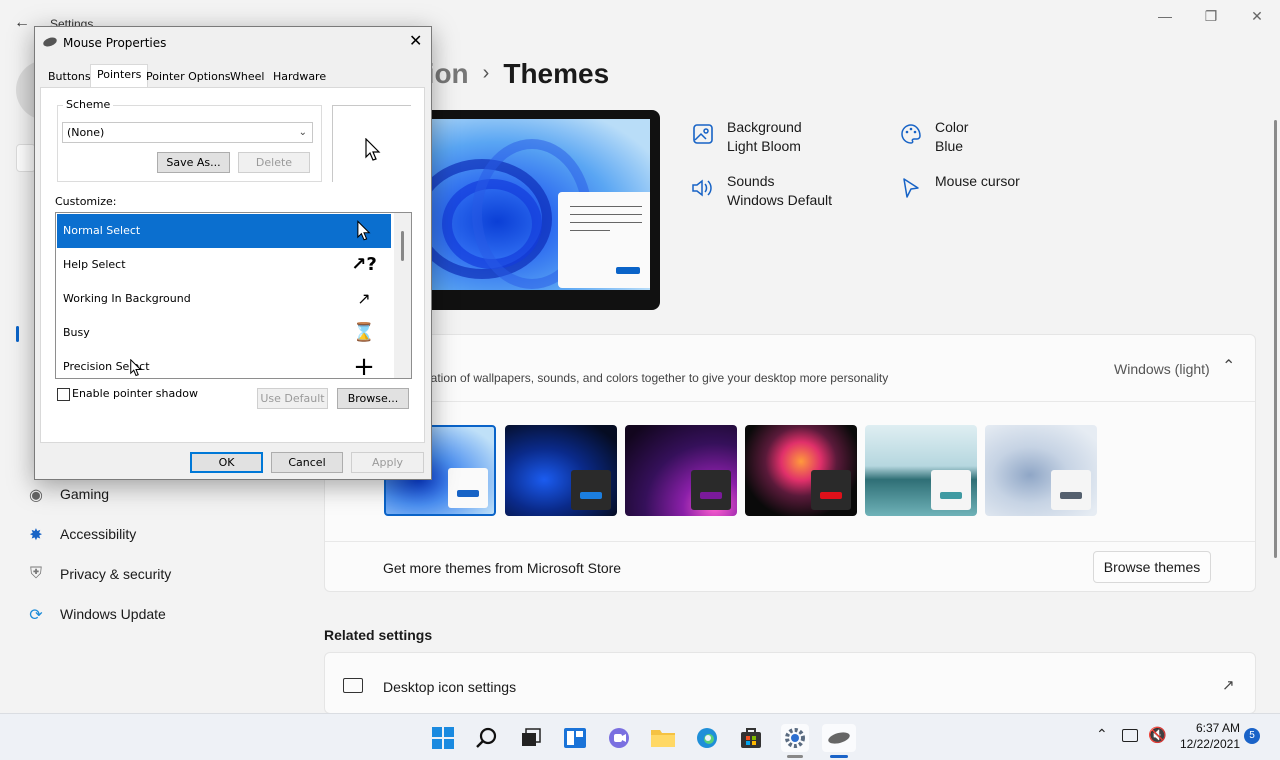 This screenshot has width=1280, height=760. What do you see at coordinates (1165, 16) in the screenshot?
I see `minimize-icon: —` at bounding box center [1165, 16].